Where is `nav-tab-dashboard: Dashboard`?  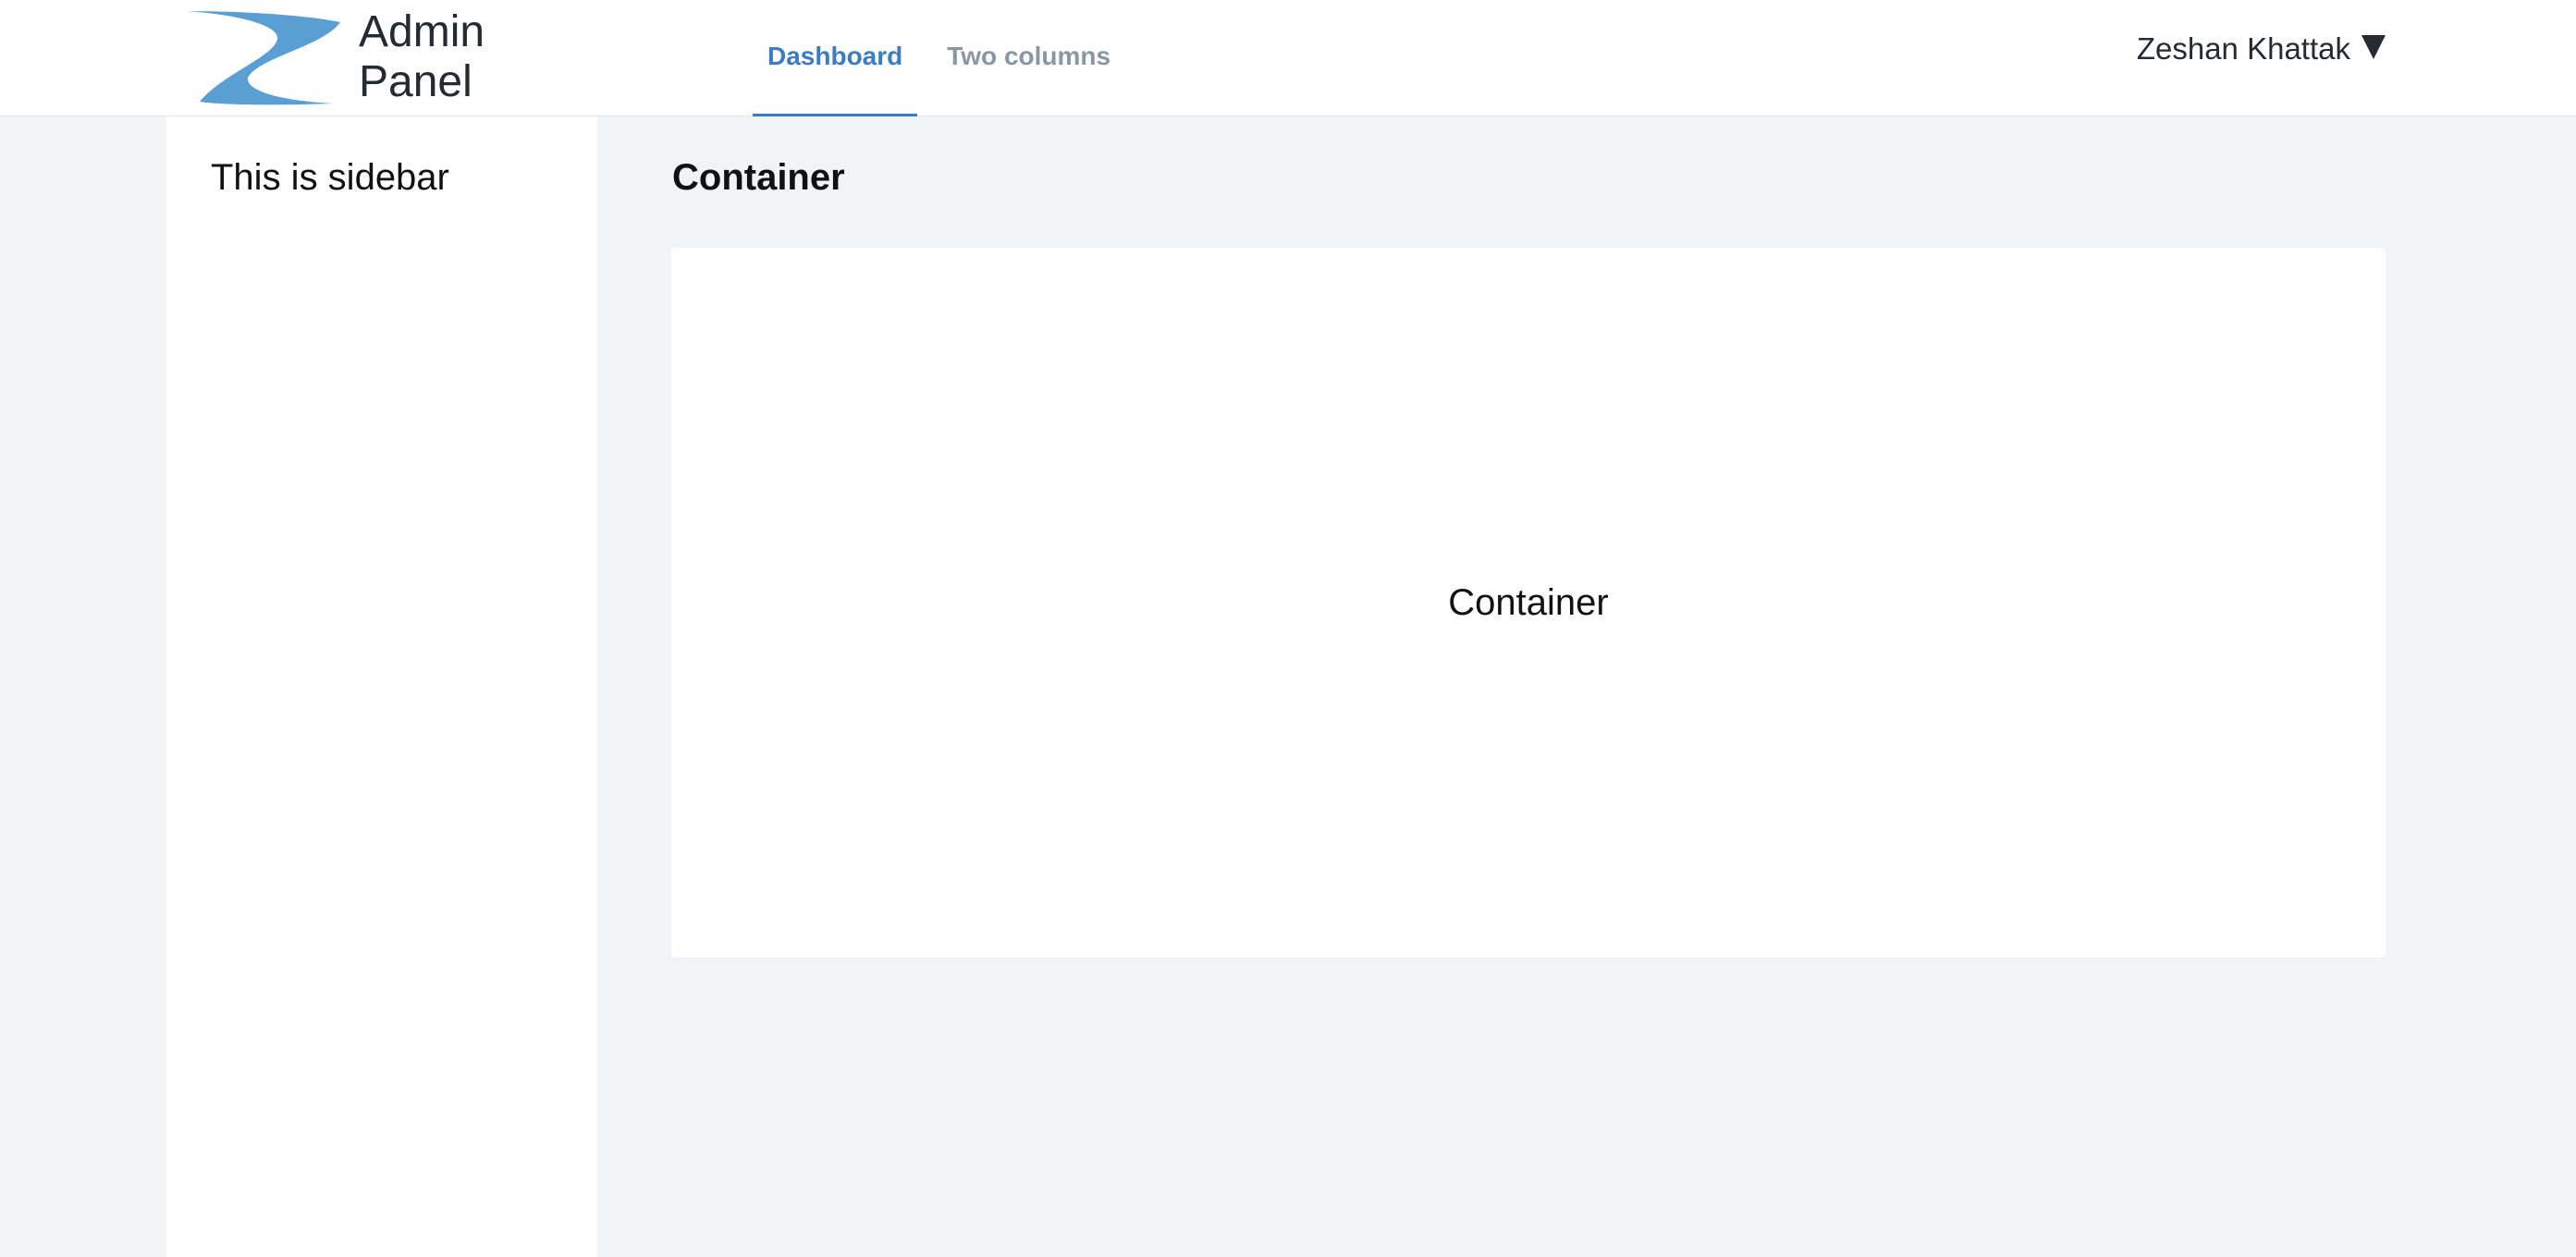 nav-tab-dashboard: Dashboard is located at coordinates (835, 58).